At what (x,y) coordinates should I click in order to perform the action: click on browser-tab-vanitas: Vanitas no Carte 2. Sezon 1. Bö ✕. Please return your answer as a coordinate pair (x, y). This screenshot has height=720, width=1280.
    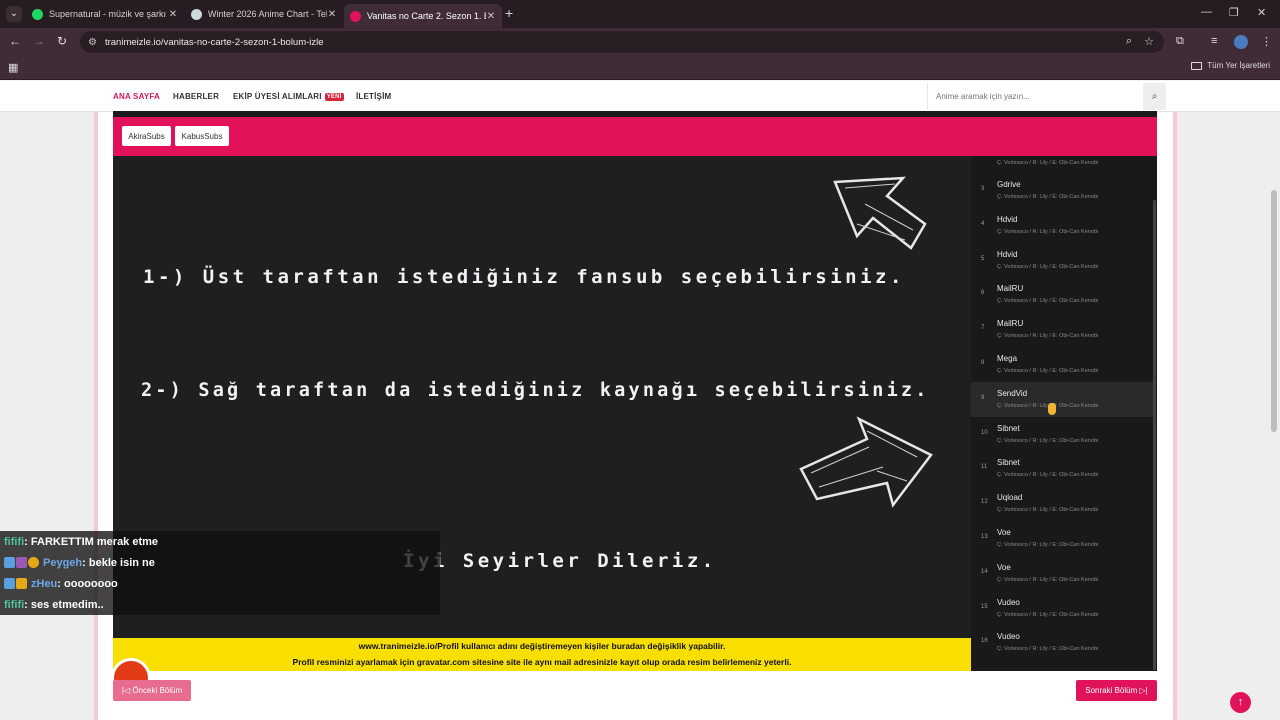
    Looking at the image, I should click on (423, 16).